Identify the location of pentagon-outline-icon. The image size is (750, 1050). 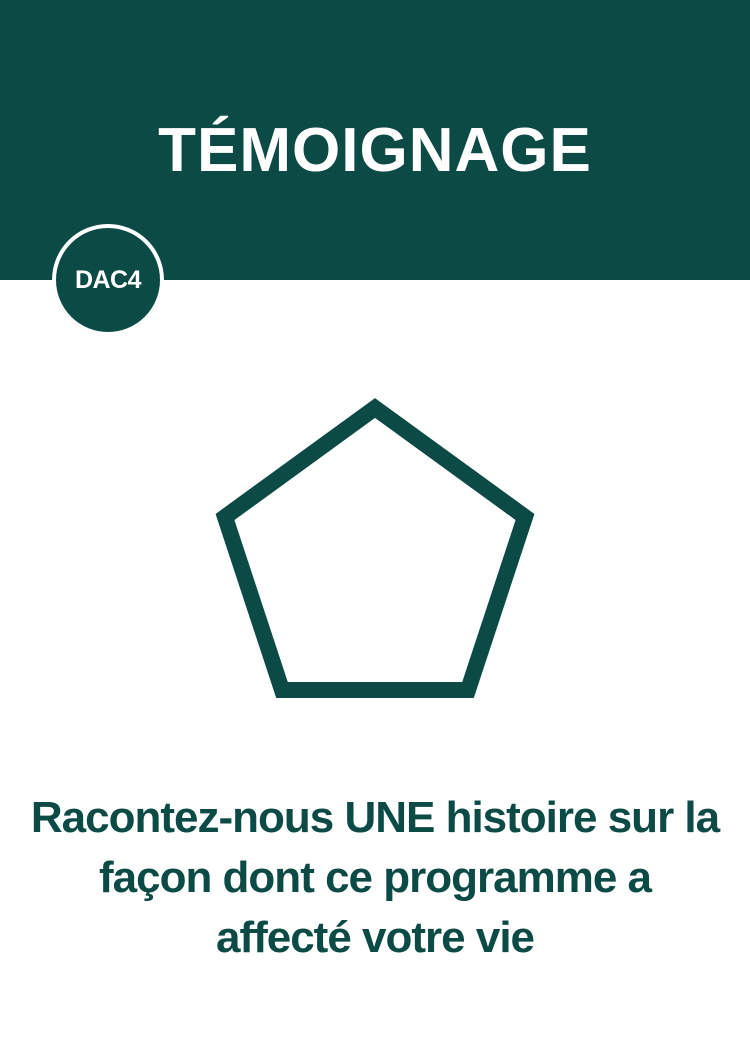
(375, 548).